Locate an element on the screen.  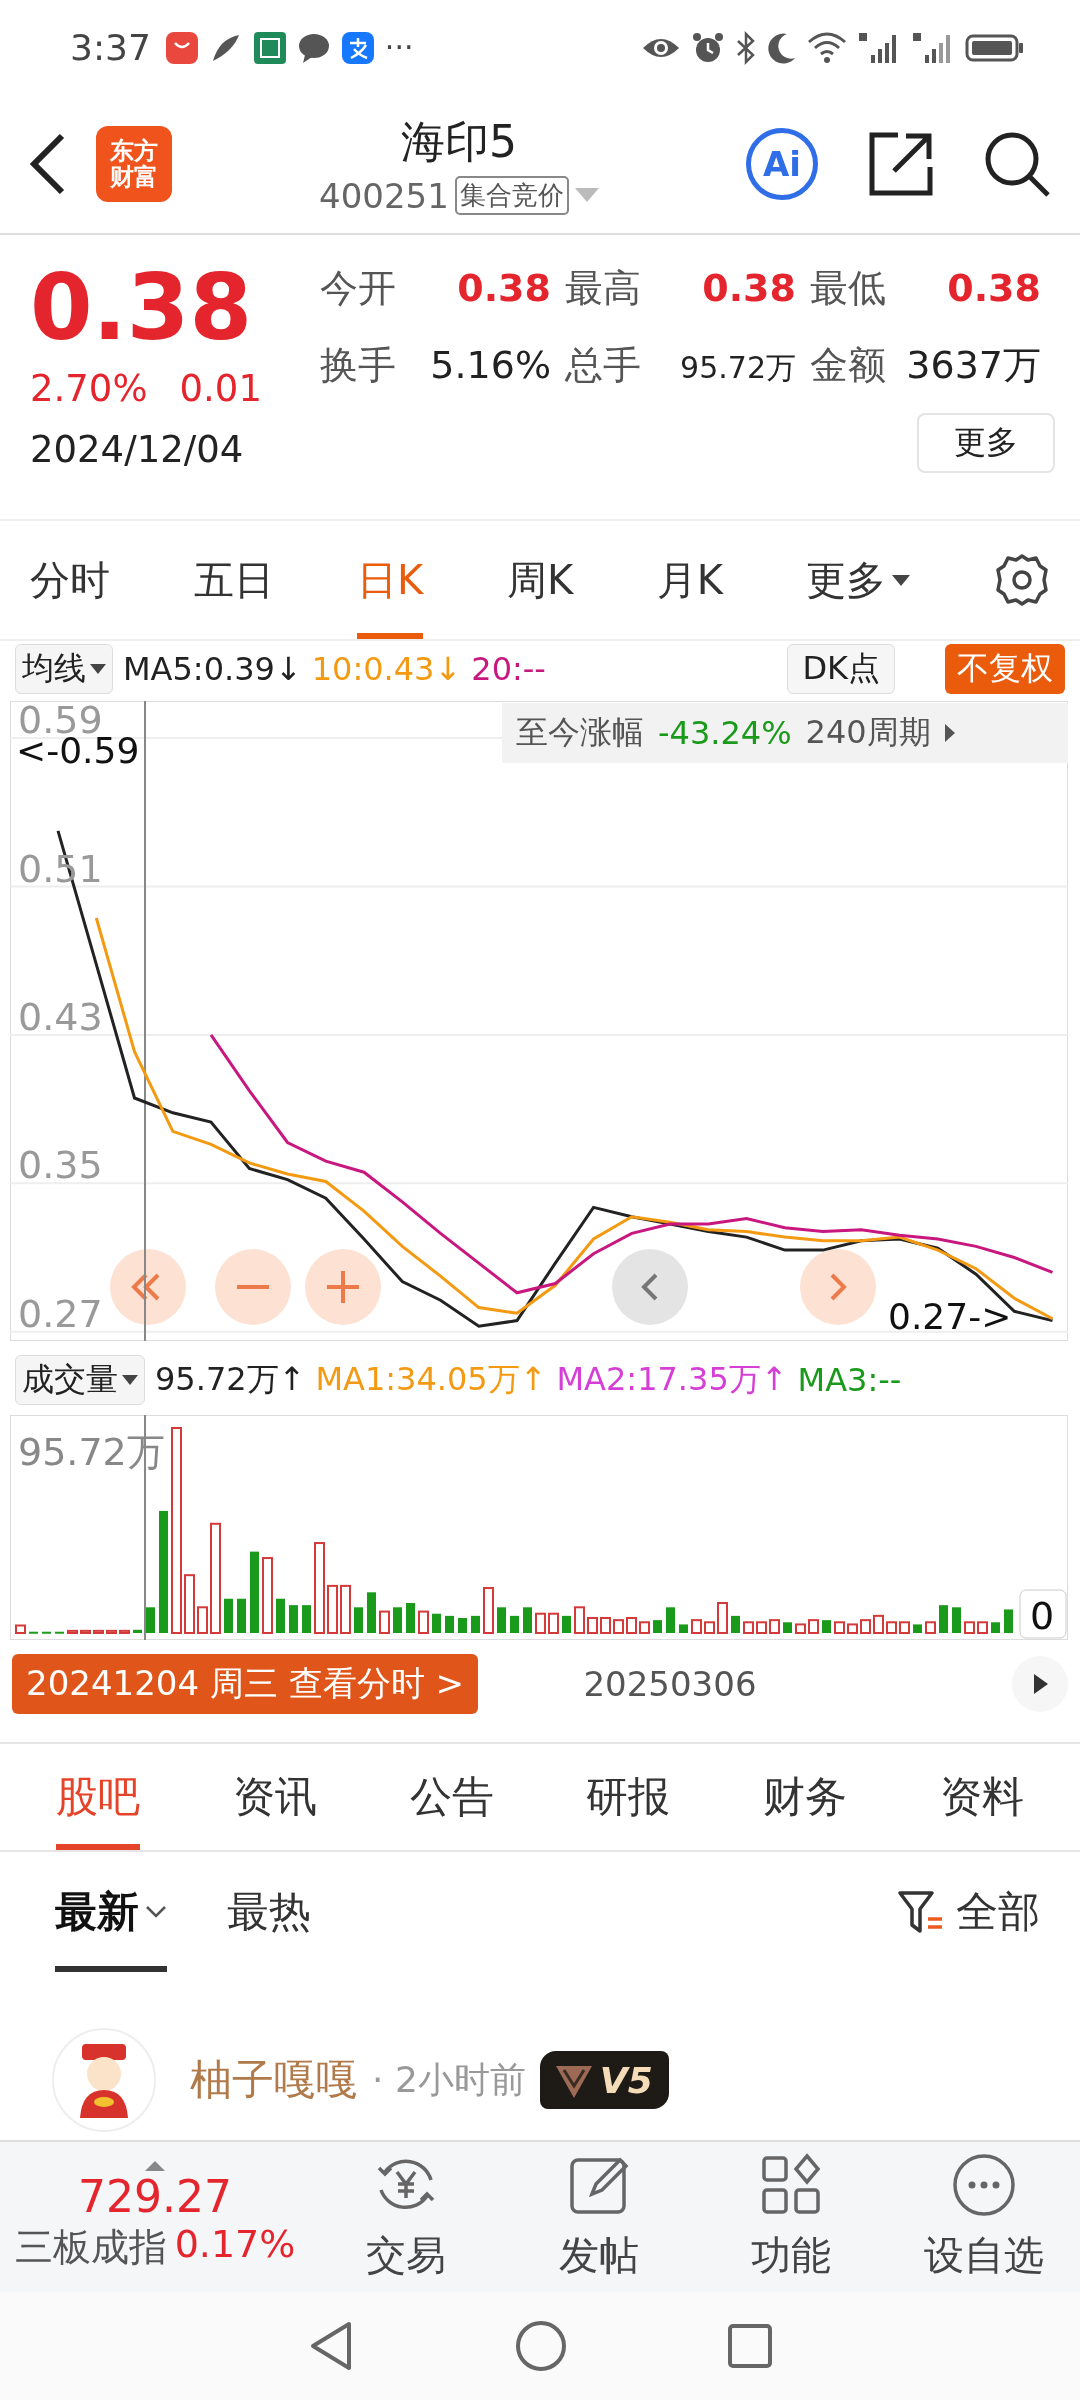
level-badge: V5 is located at coordinates (604, 2080).